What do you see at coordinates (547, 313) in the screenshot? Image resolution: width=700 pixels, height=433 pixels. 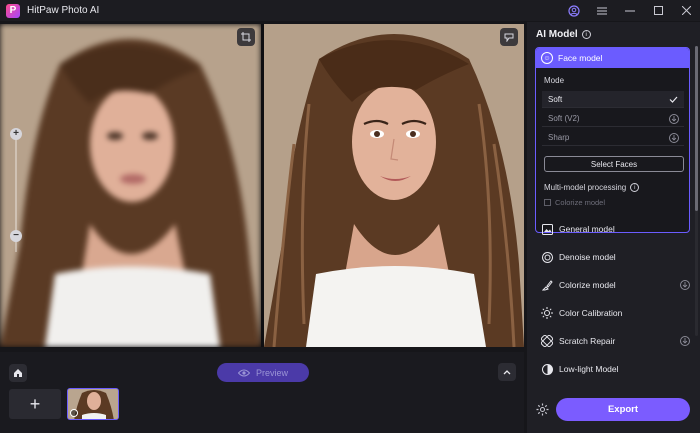 I see `sun-icon` at bounding box center [547, 313].